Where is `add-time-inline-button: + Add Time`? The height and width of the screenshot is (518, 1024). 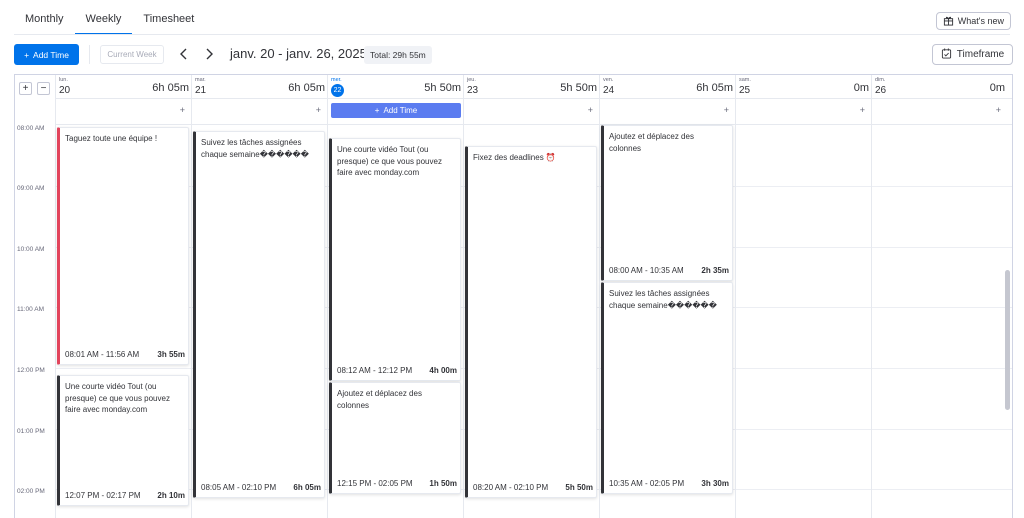 add-time-inline-button: + Add Time is located at coordinates (396, 110).